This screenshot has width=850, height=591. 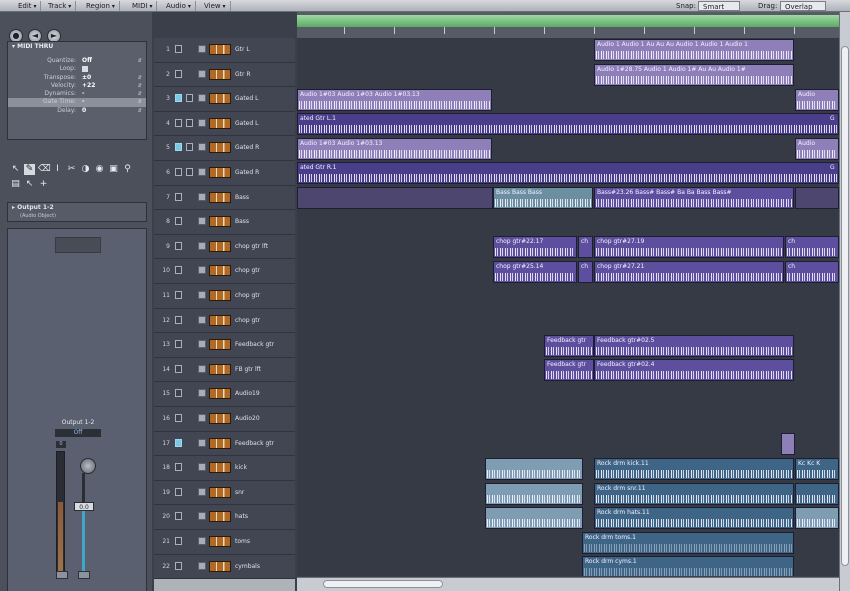 I want to click on solo-tool-icon: ◉, so click(x=99, y=169).